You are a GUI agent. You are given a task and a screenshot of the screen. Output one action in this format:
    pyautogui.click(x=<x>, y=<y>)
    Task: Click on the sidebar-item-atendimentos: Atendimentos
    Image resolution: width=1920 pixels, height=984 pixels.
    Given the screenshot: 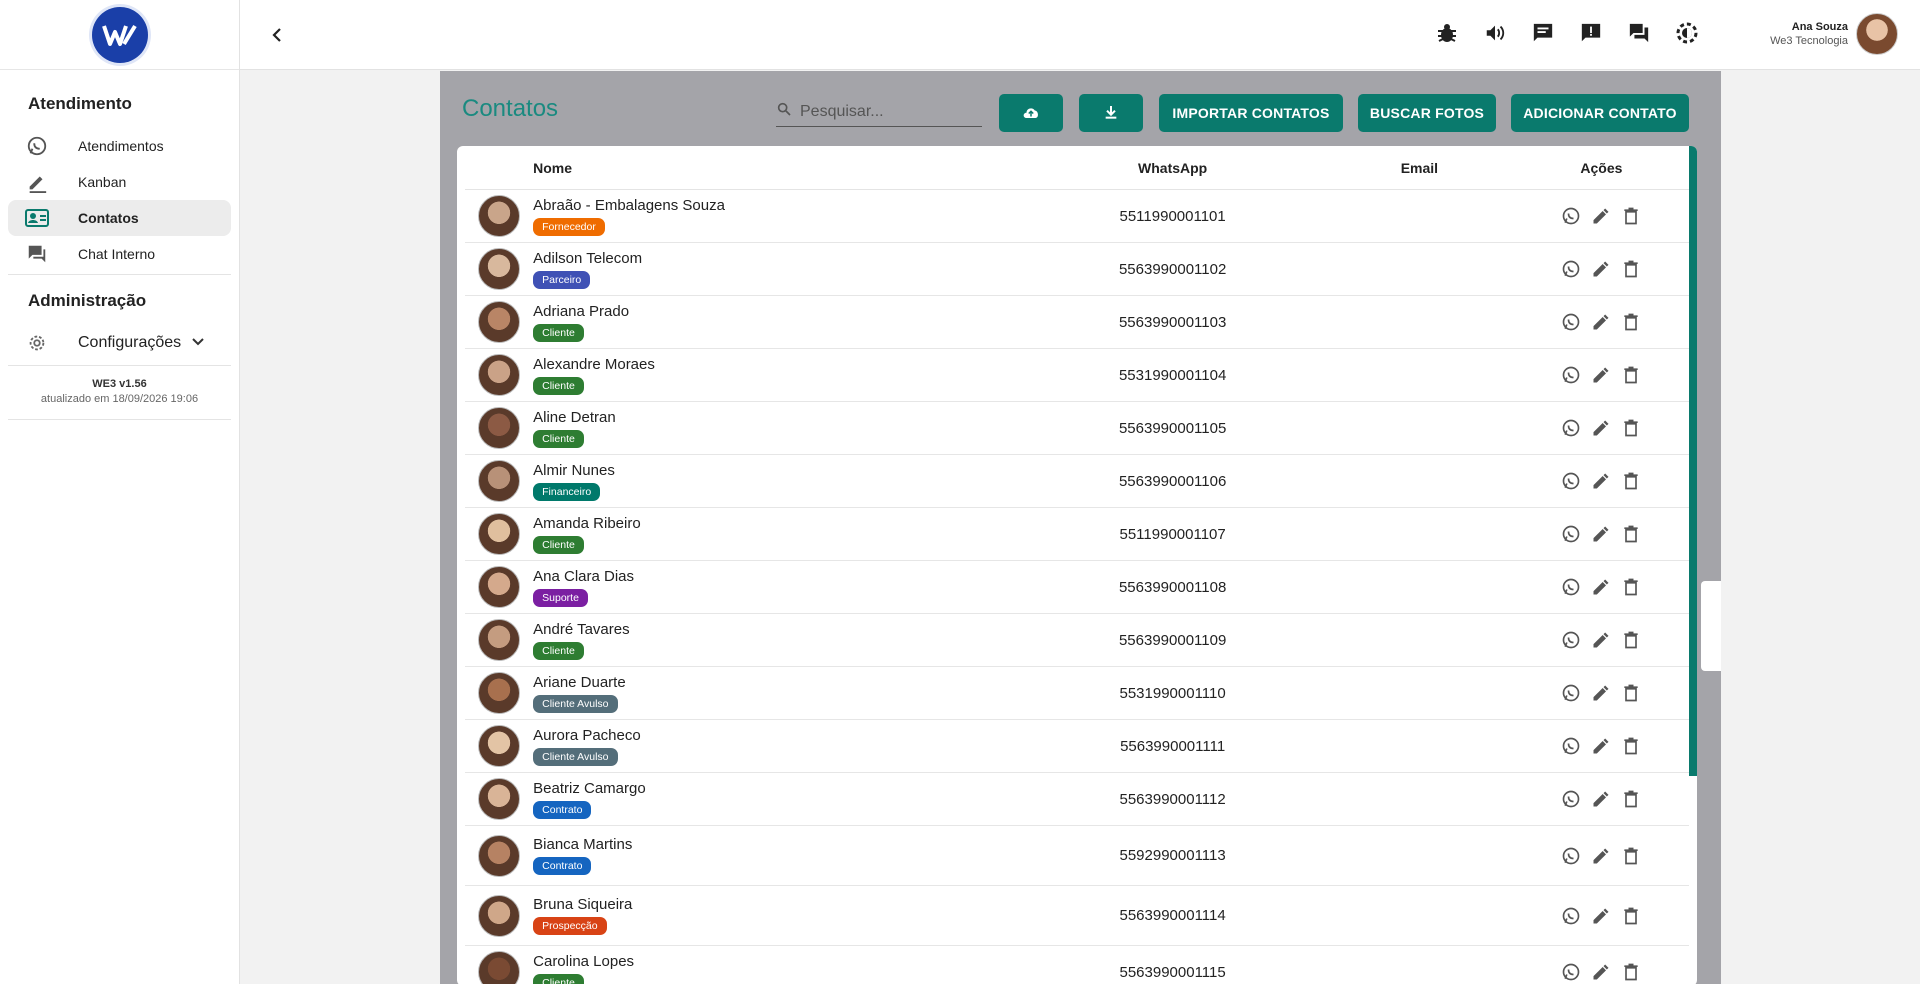 What is the action you would take?
    pyautogui.click(x=119, y=146)
    